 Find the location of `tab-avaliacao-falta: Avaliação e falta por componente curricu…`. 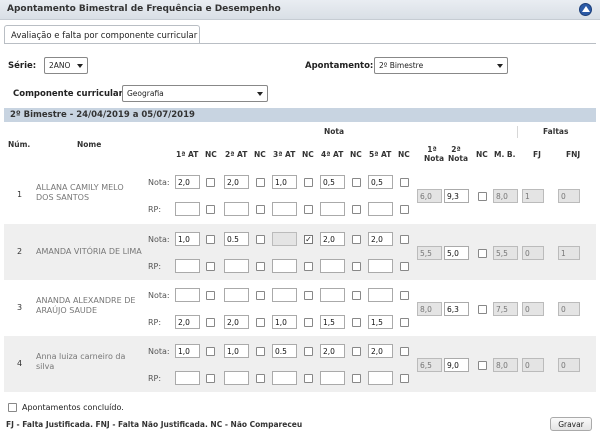

tab-avaliacao-falta: Avaliação e falta por componente curricu… is located at coordinates (102, 34).